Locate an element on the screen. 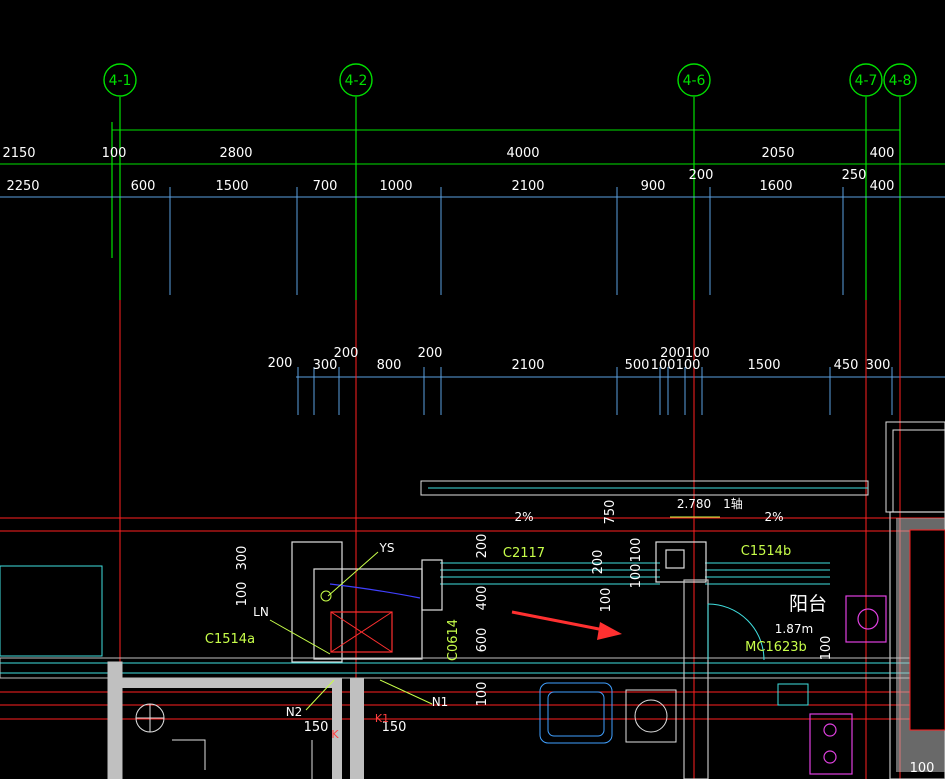 This screenshot has width=945, height=779. dim-label: 450 is located at coordinates (846, 365).